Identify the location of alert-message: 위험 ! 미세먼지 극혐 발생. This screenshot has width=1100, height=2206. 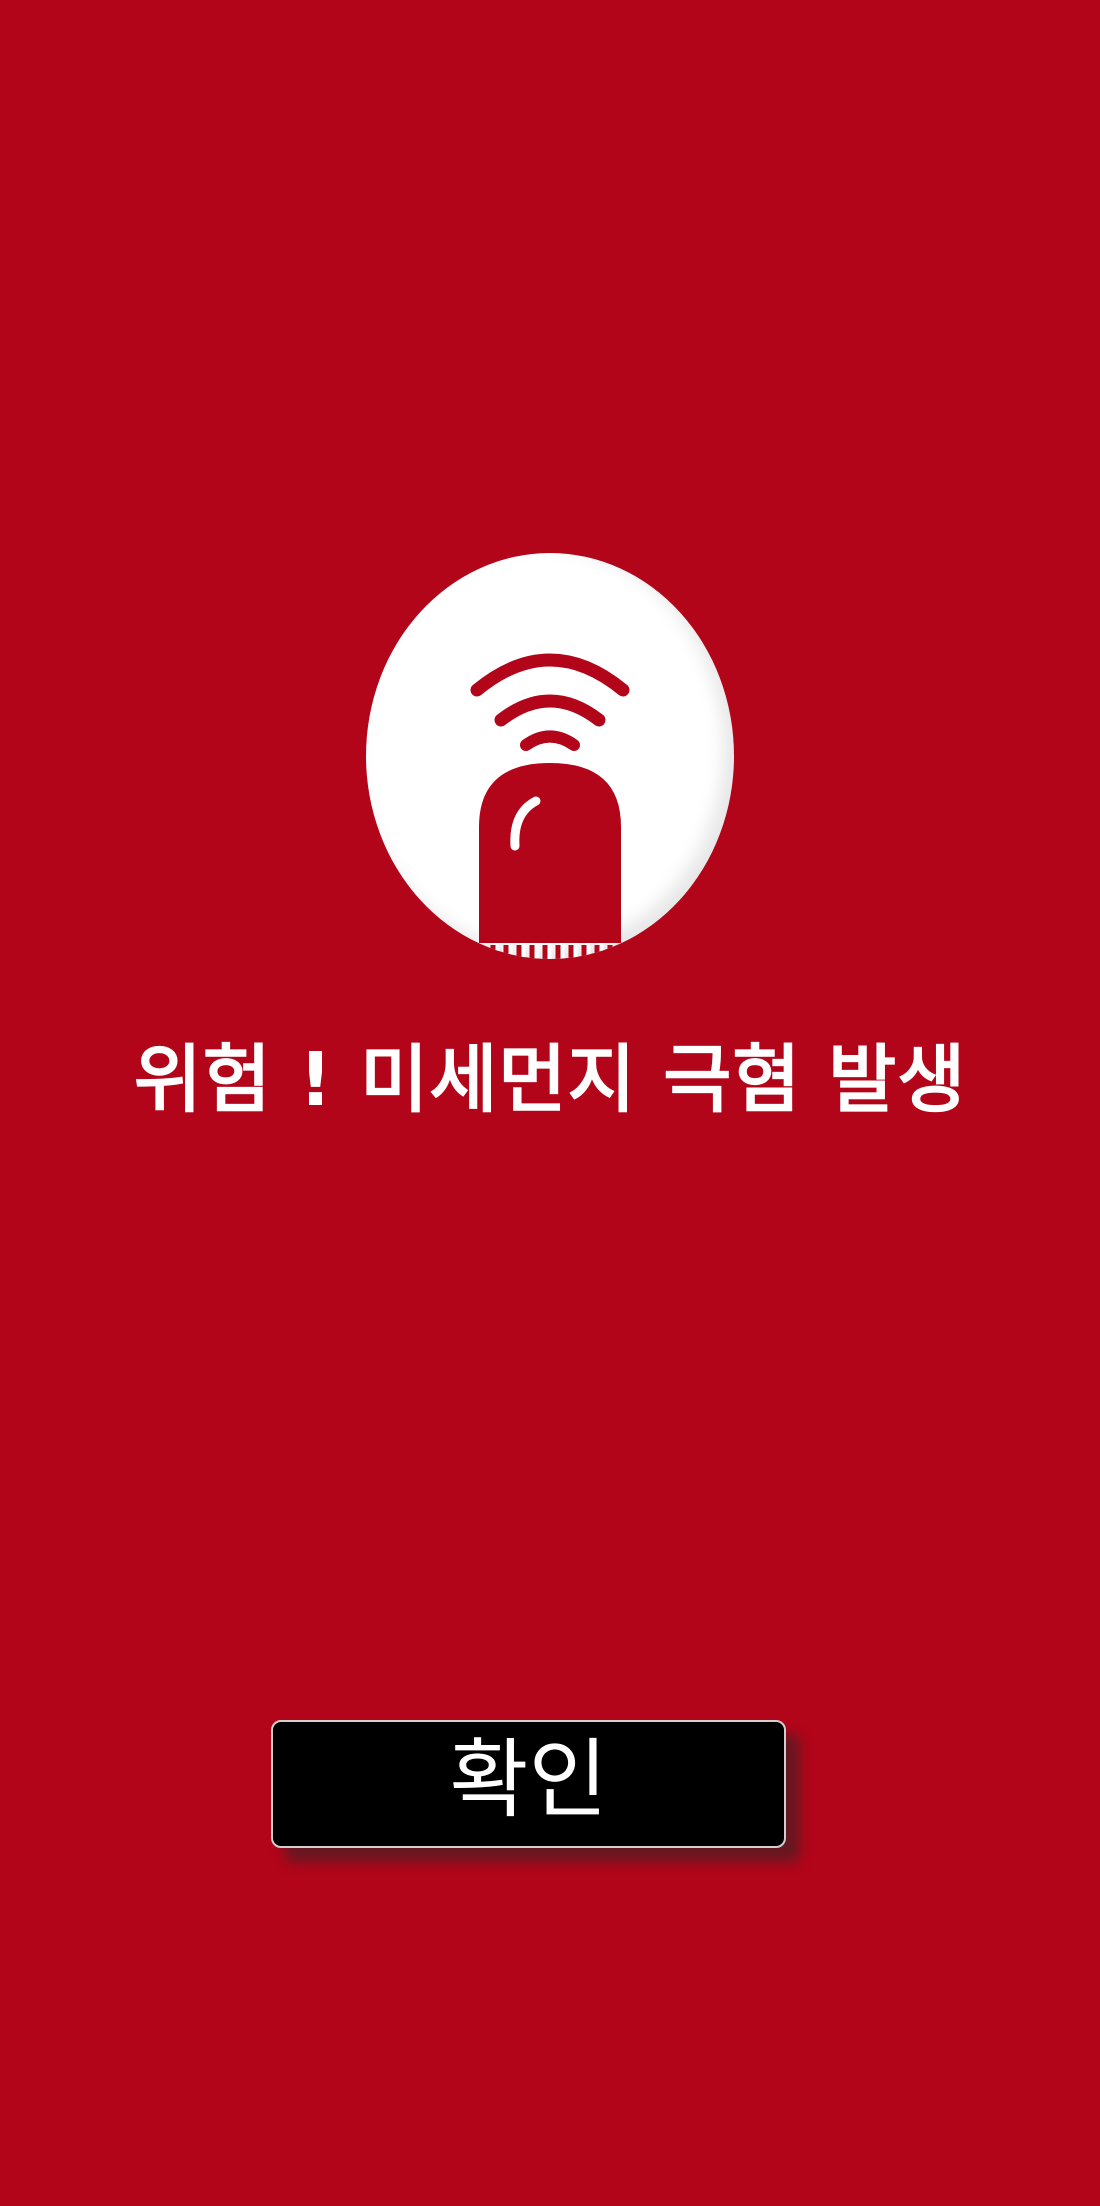
(550, 1080).